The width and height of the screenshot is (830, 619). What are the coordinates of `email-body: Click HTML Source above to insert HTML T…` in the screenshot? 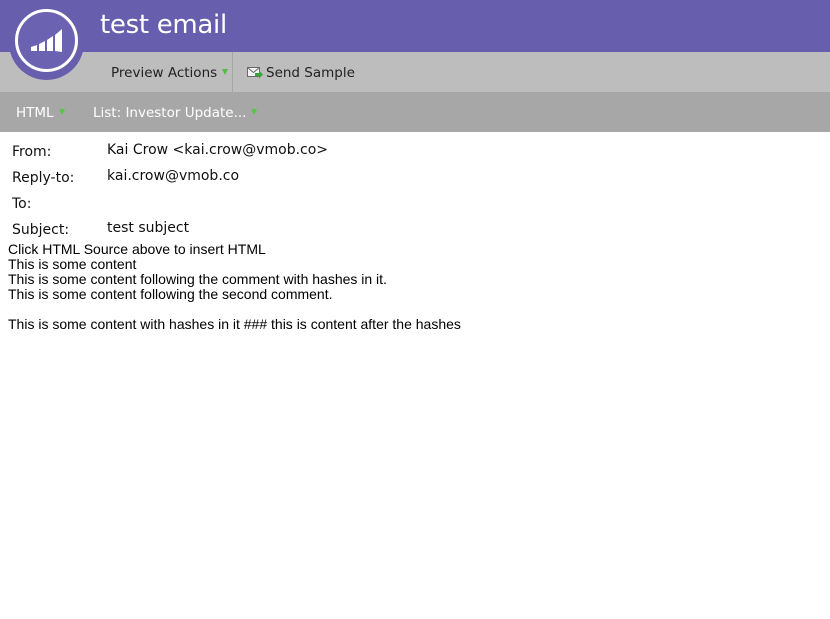 It's located at (234, 287).